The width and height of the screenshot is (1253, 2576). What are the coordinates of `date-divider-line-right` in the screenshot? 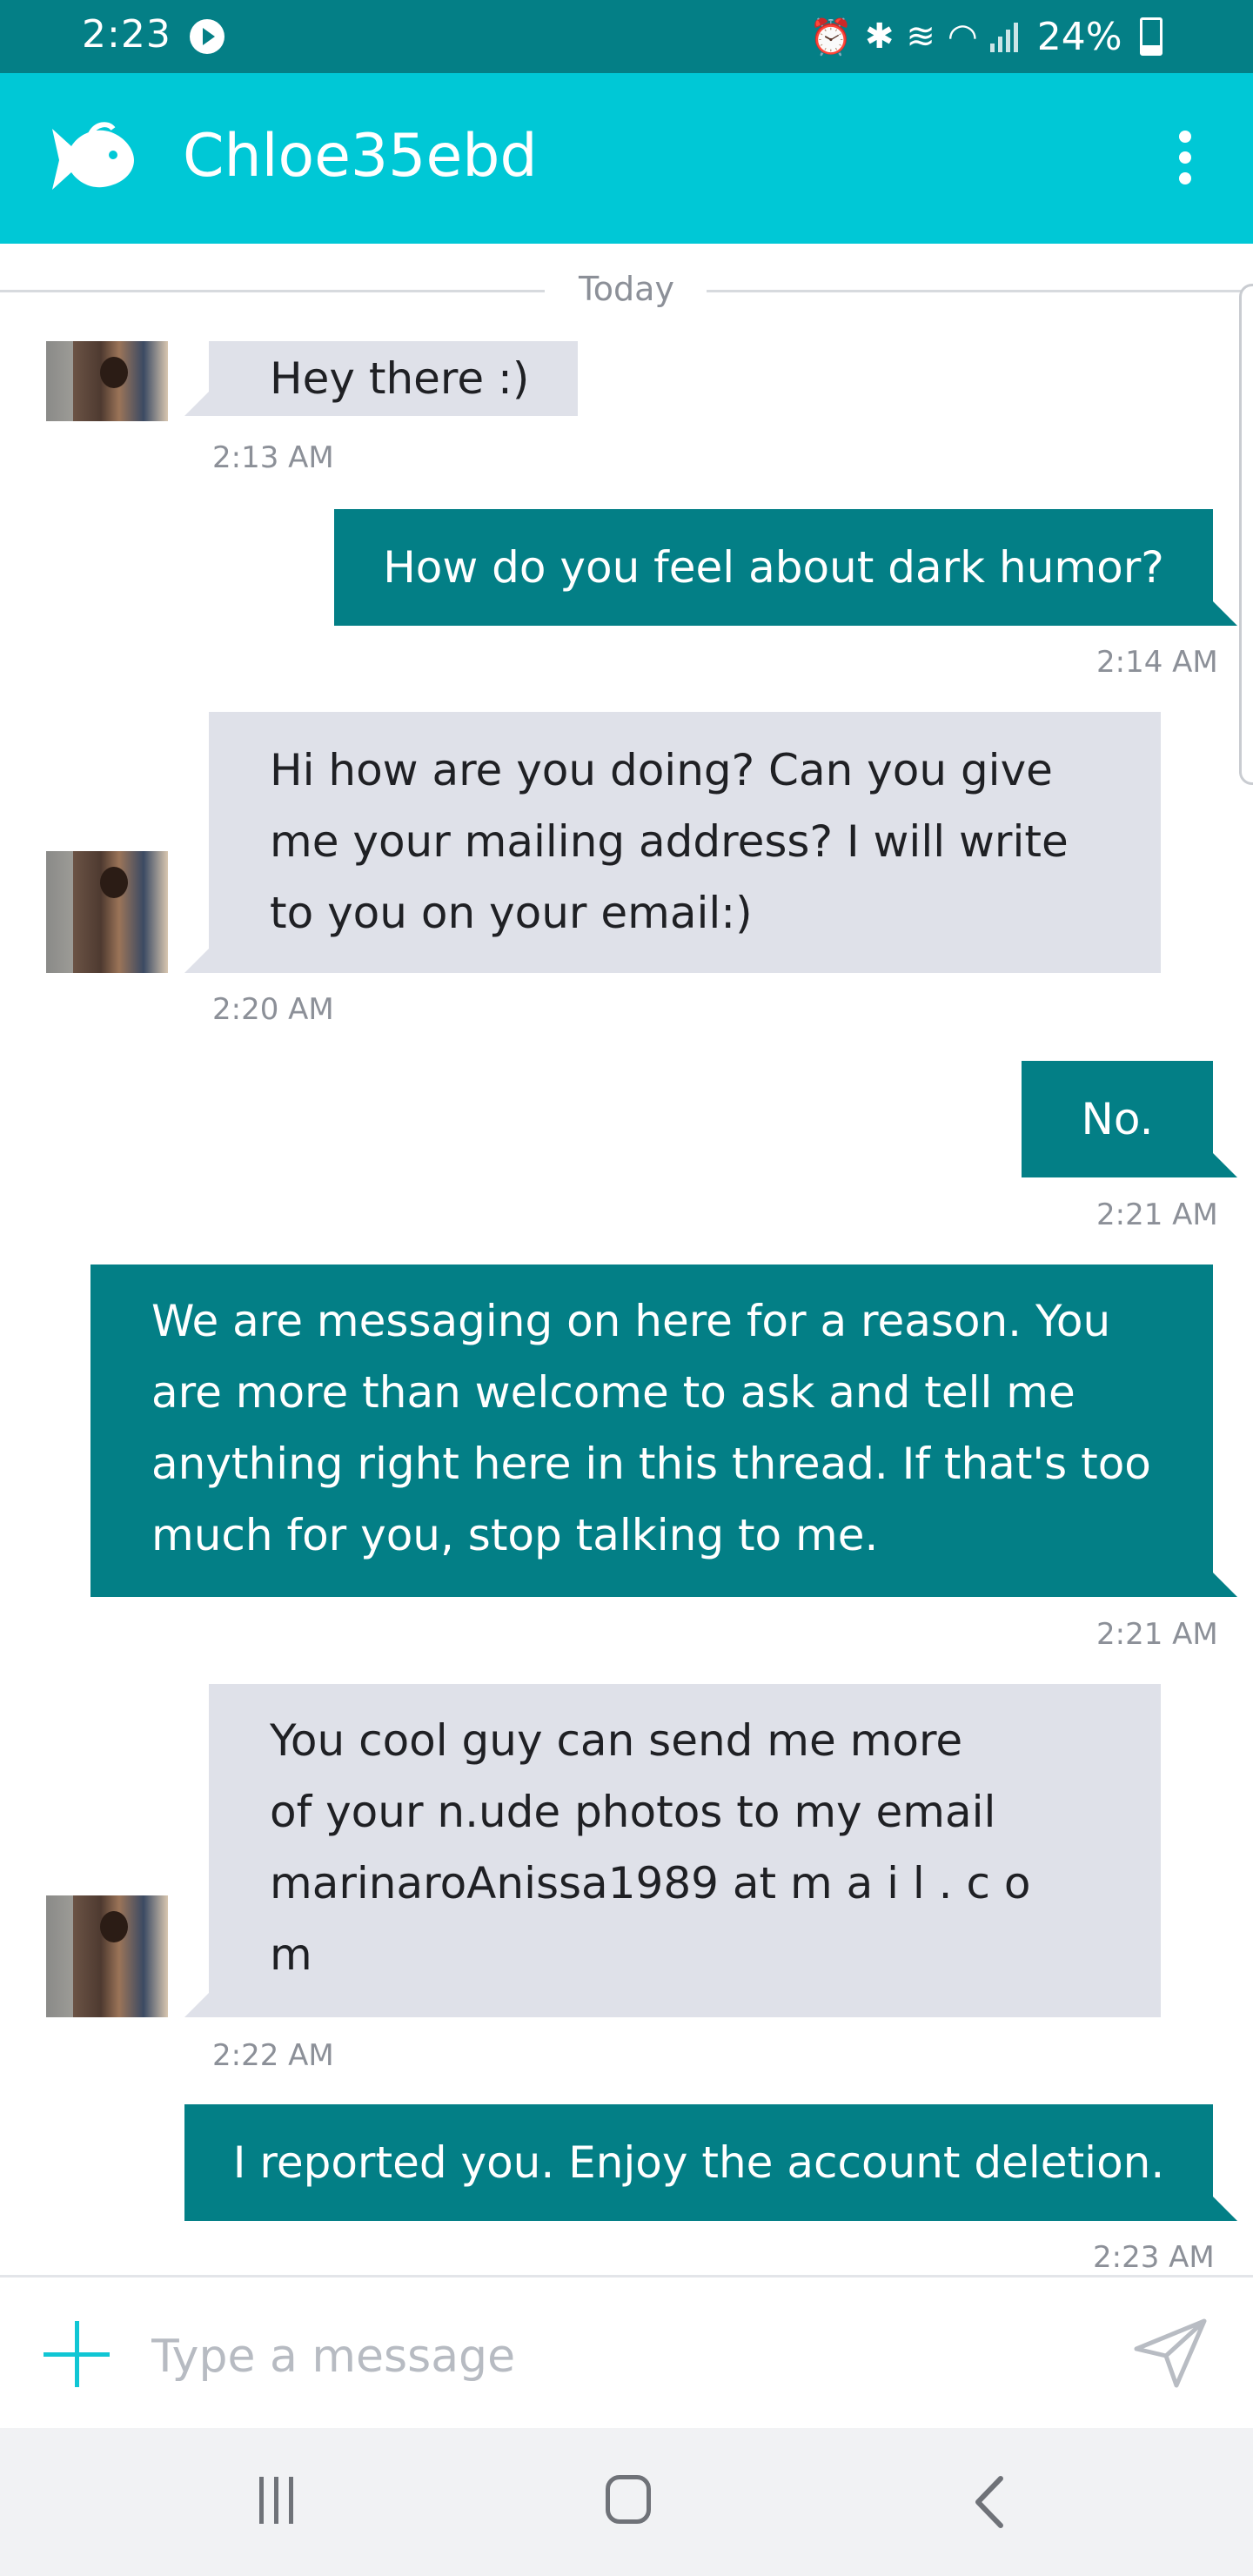 It's located at (975, 291).